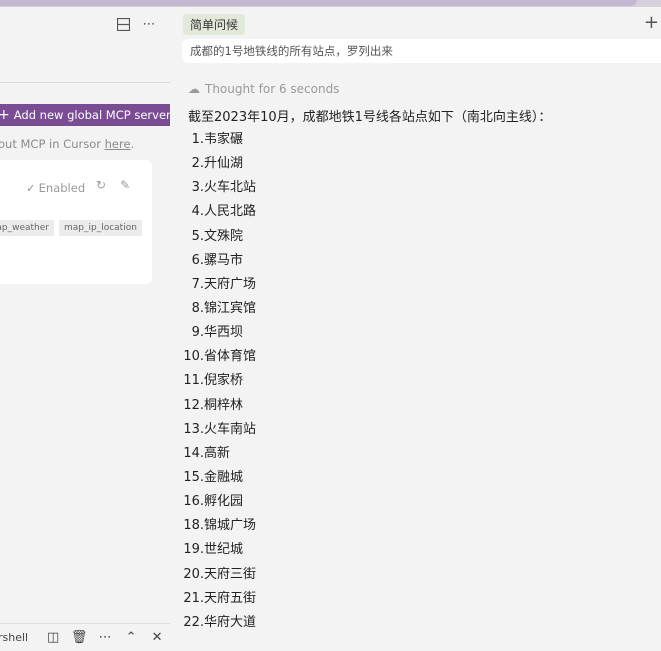 The image size is (661, 651). What do you see at coordinates (415, 406) in the screenshot?
I see `station-list-item: 12. 桐梓林` at bounding box center [415, 406].